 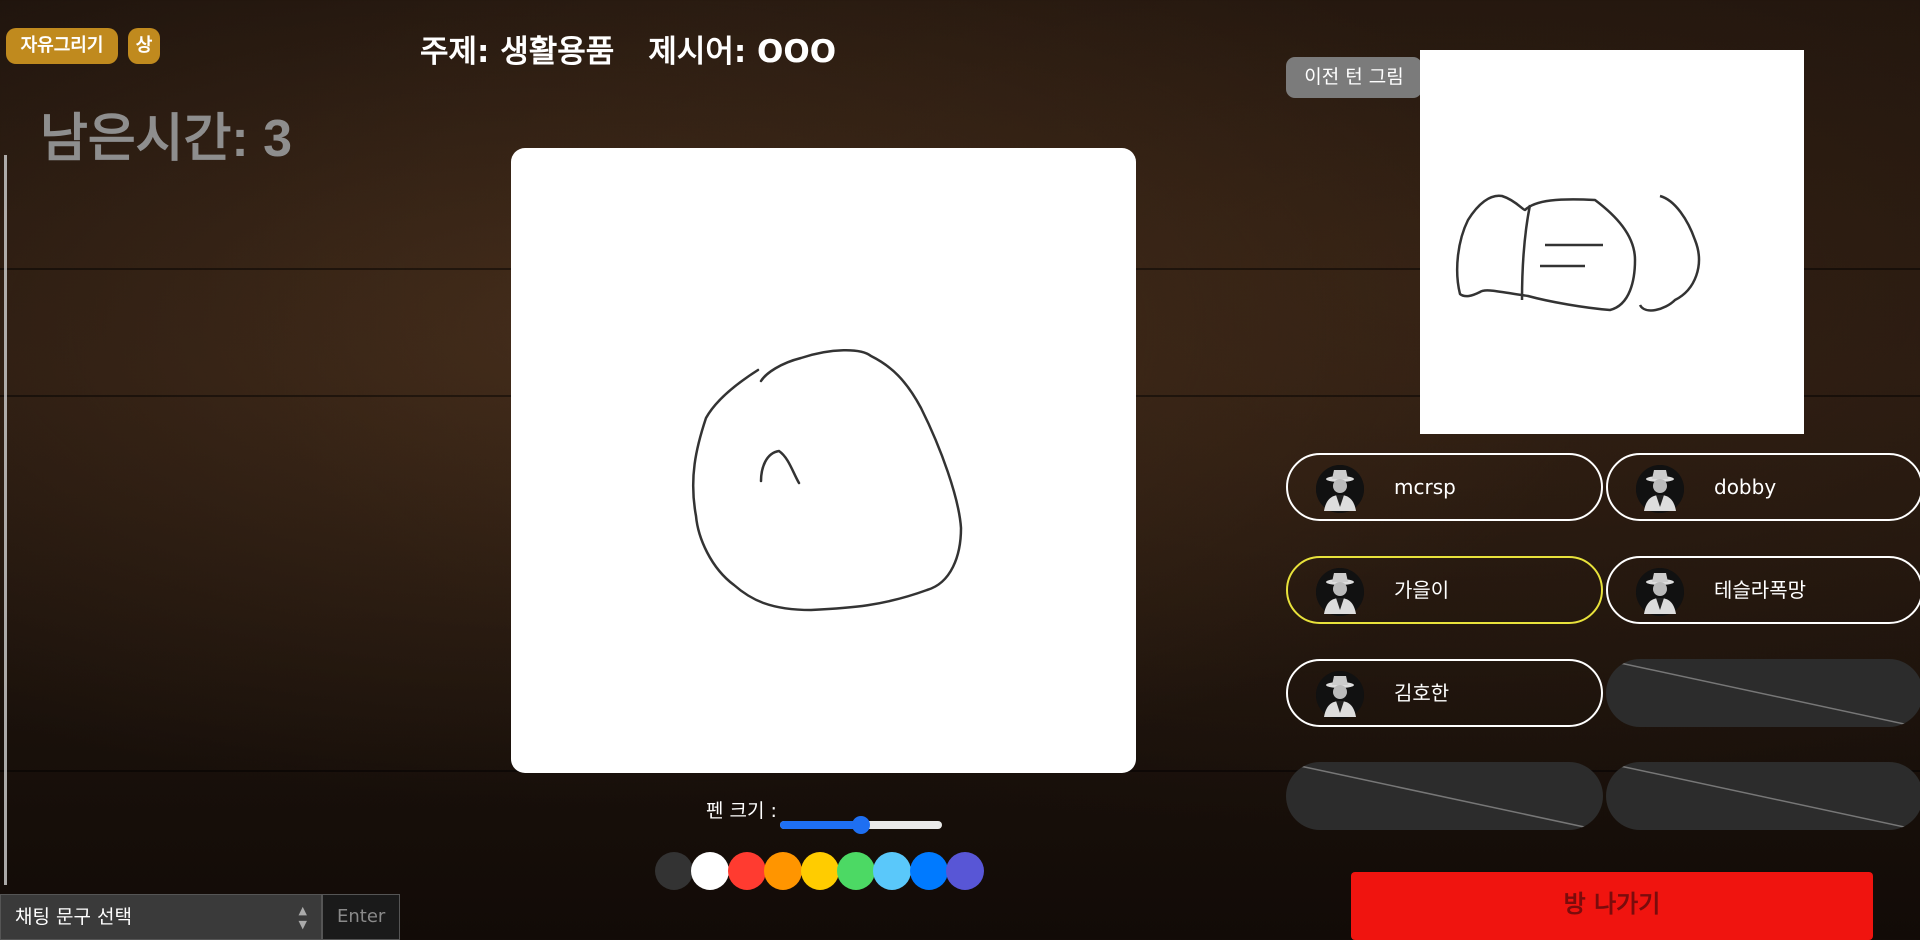 I want to click on pen-size-slider, so click(x=861, y=825).